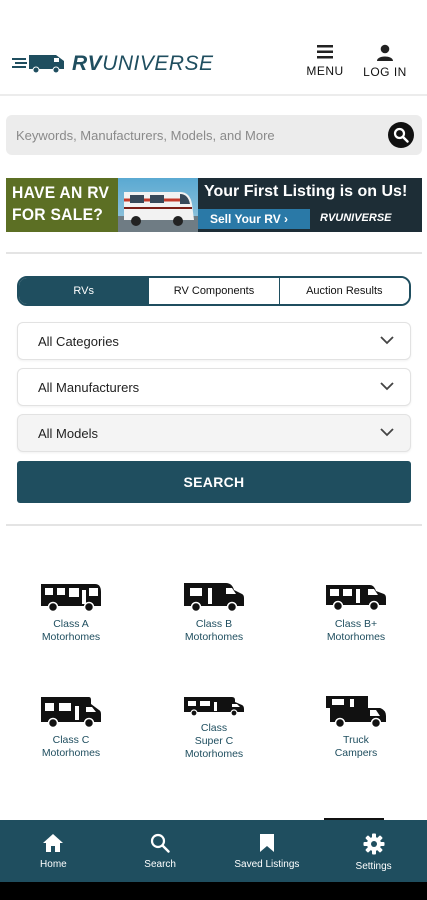 This screenshot has width=427, height=900. I want to click on banner-question: HAVE AN RV FOR SALE?, so click(62, 205).